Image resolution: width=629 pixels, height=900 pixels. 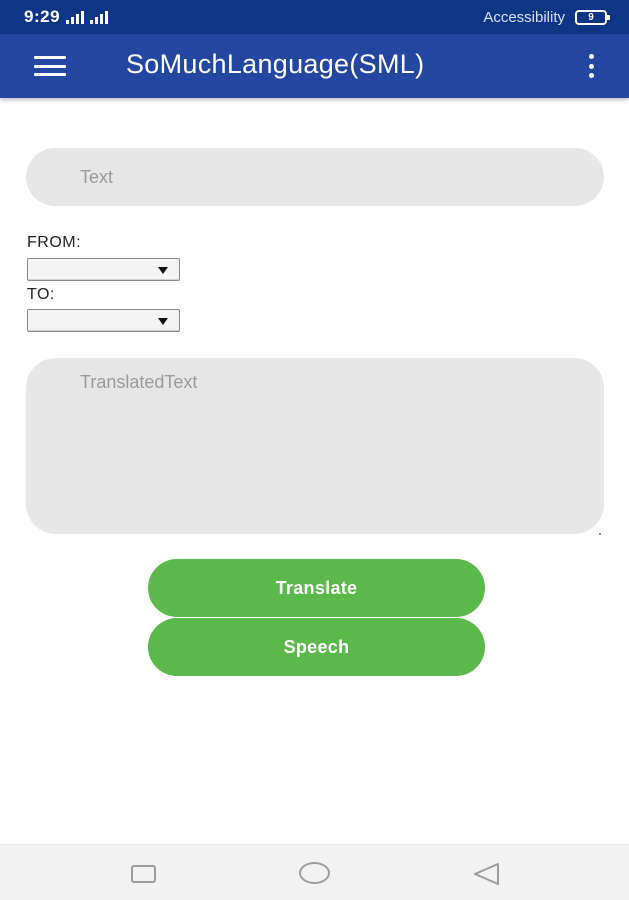 What do you see at coordinates (275, 64) in the screenshot?
I see `app-title: SoMuchLanguage(SML)` at bounding box center [275, 64].